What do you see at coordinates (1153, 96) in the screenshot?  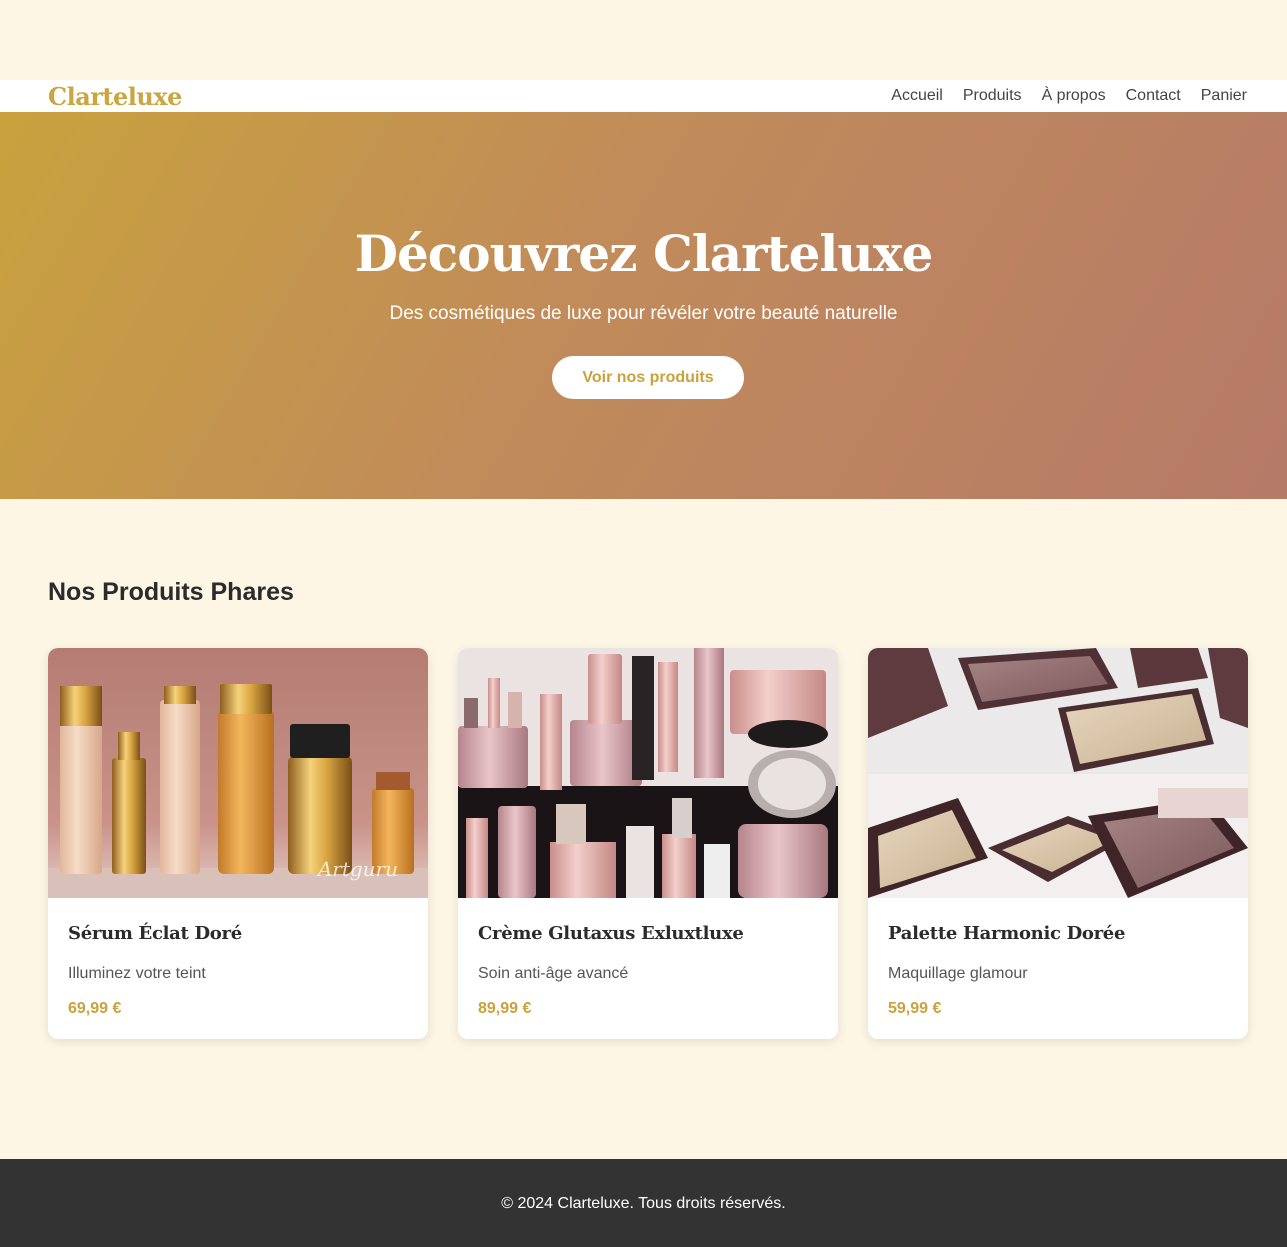 I see `nav-link-contact: Contact` at bounding box center [1153, 96].